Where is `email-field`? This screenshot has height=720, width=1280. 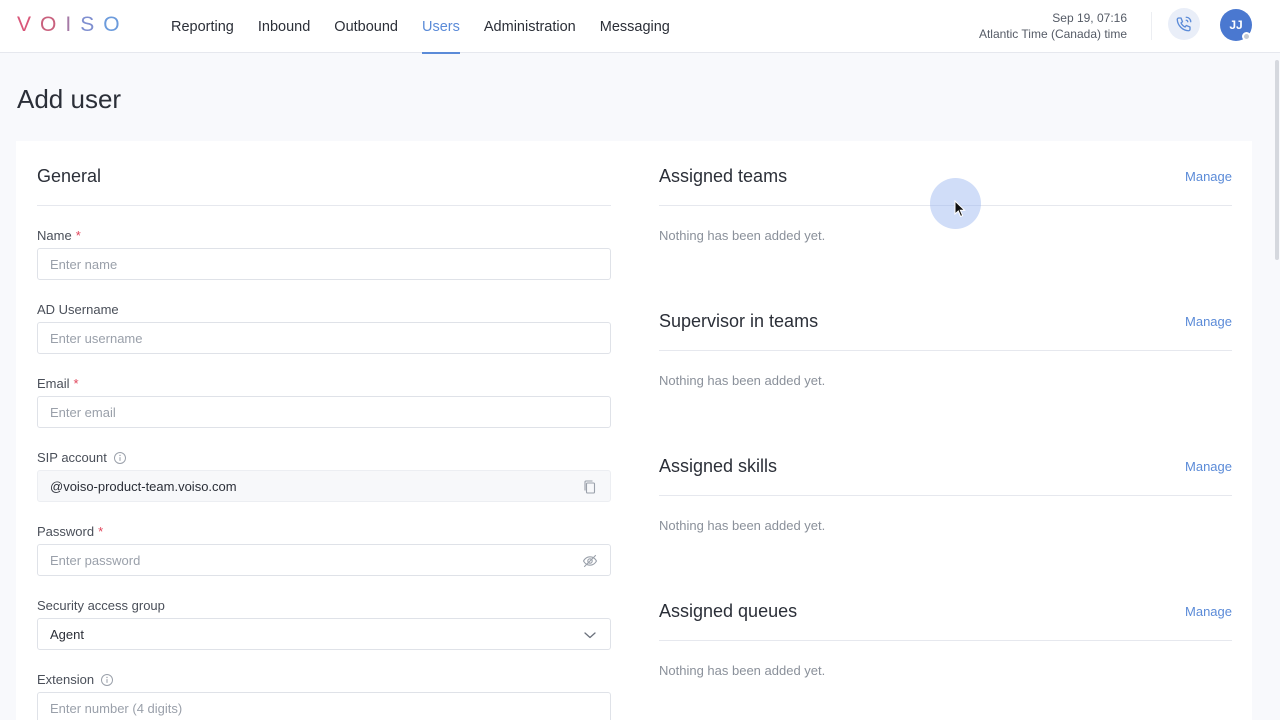 email-field is located at coordinates (324, 412).